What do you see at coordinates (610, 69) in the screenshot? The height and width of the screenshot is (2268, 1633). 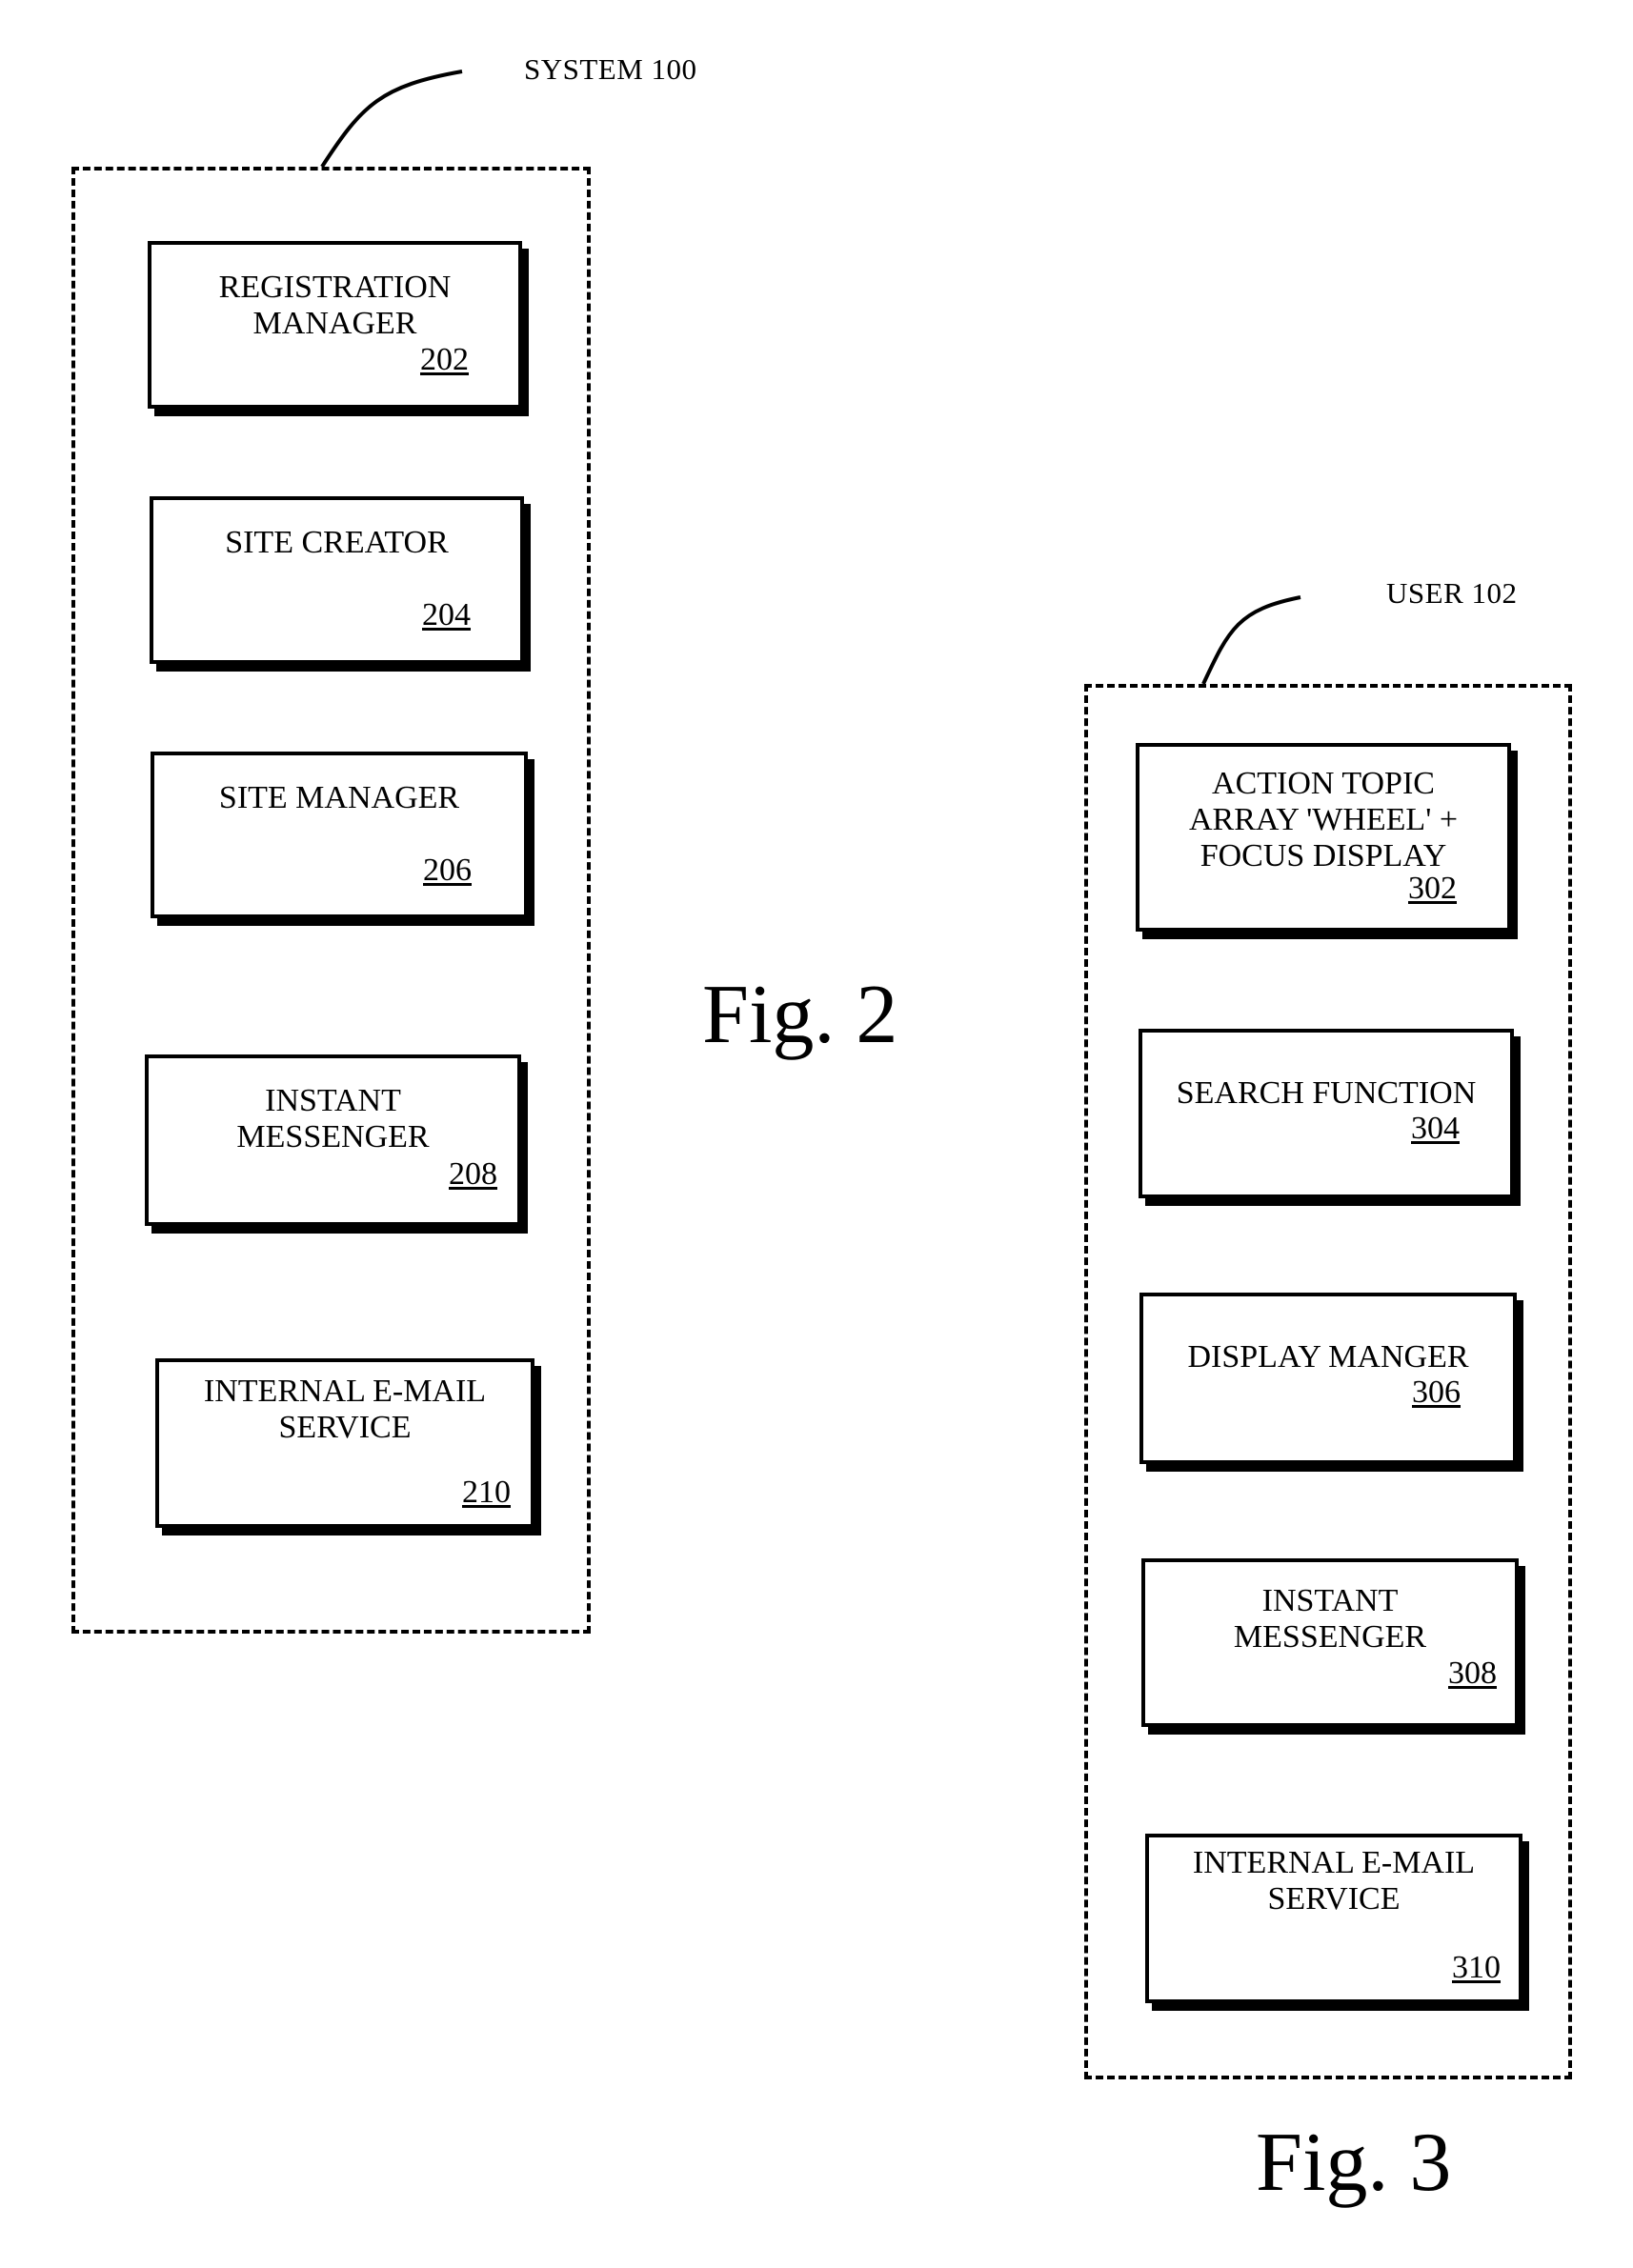 I see `system-100-label: SYSTEM 100` at bounding box center [610, 69].